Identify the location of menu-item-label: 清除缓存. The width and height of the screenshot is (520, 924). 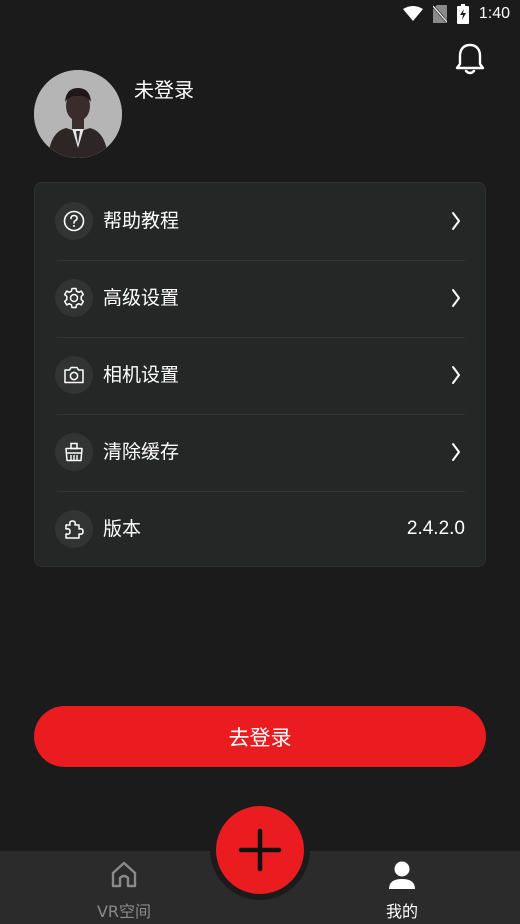
(141, 452).